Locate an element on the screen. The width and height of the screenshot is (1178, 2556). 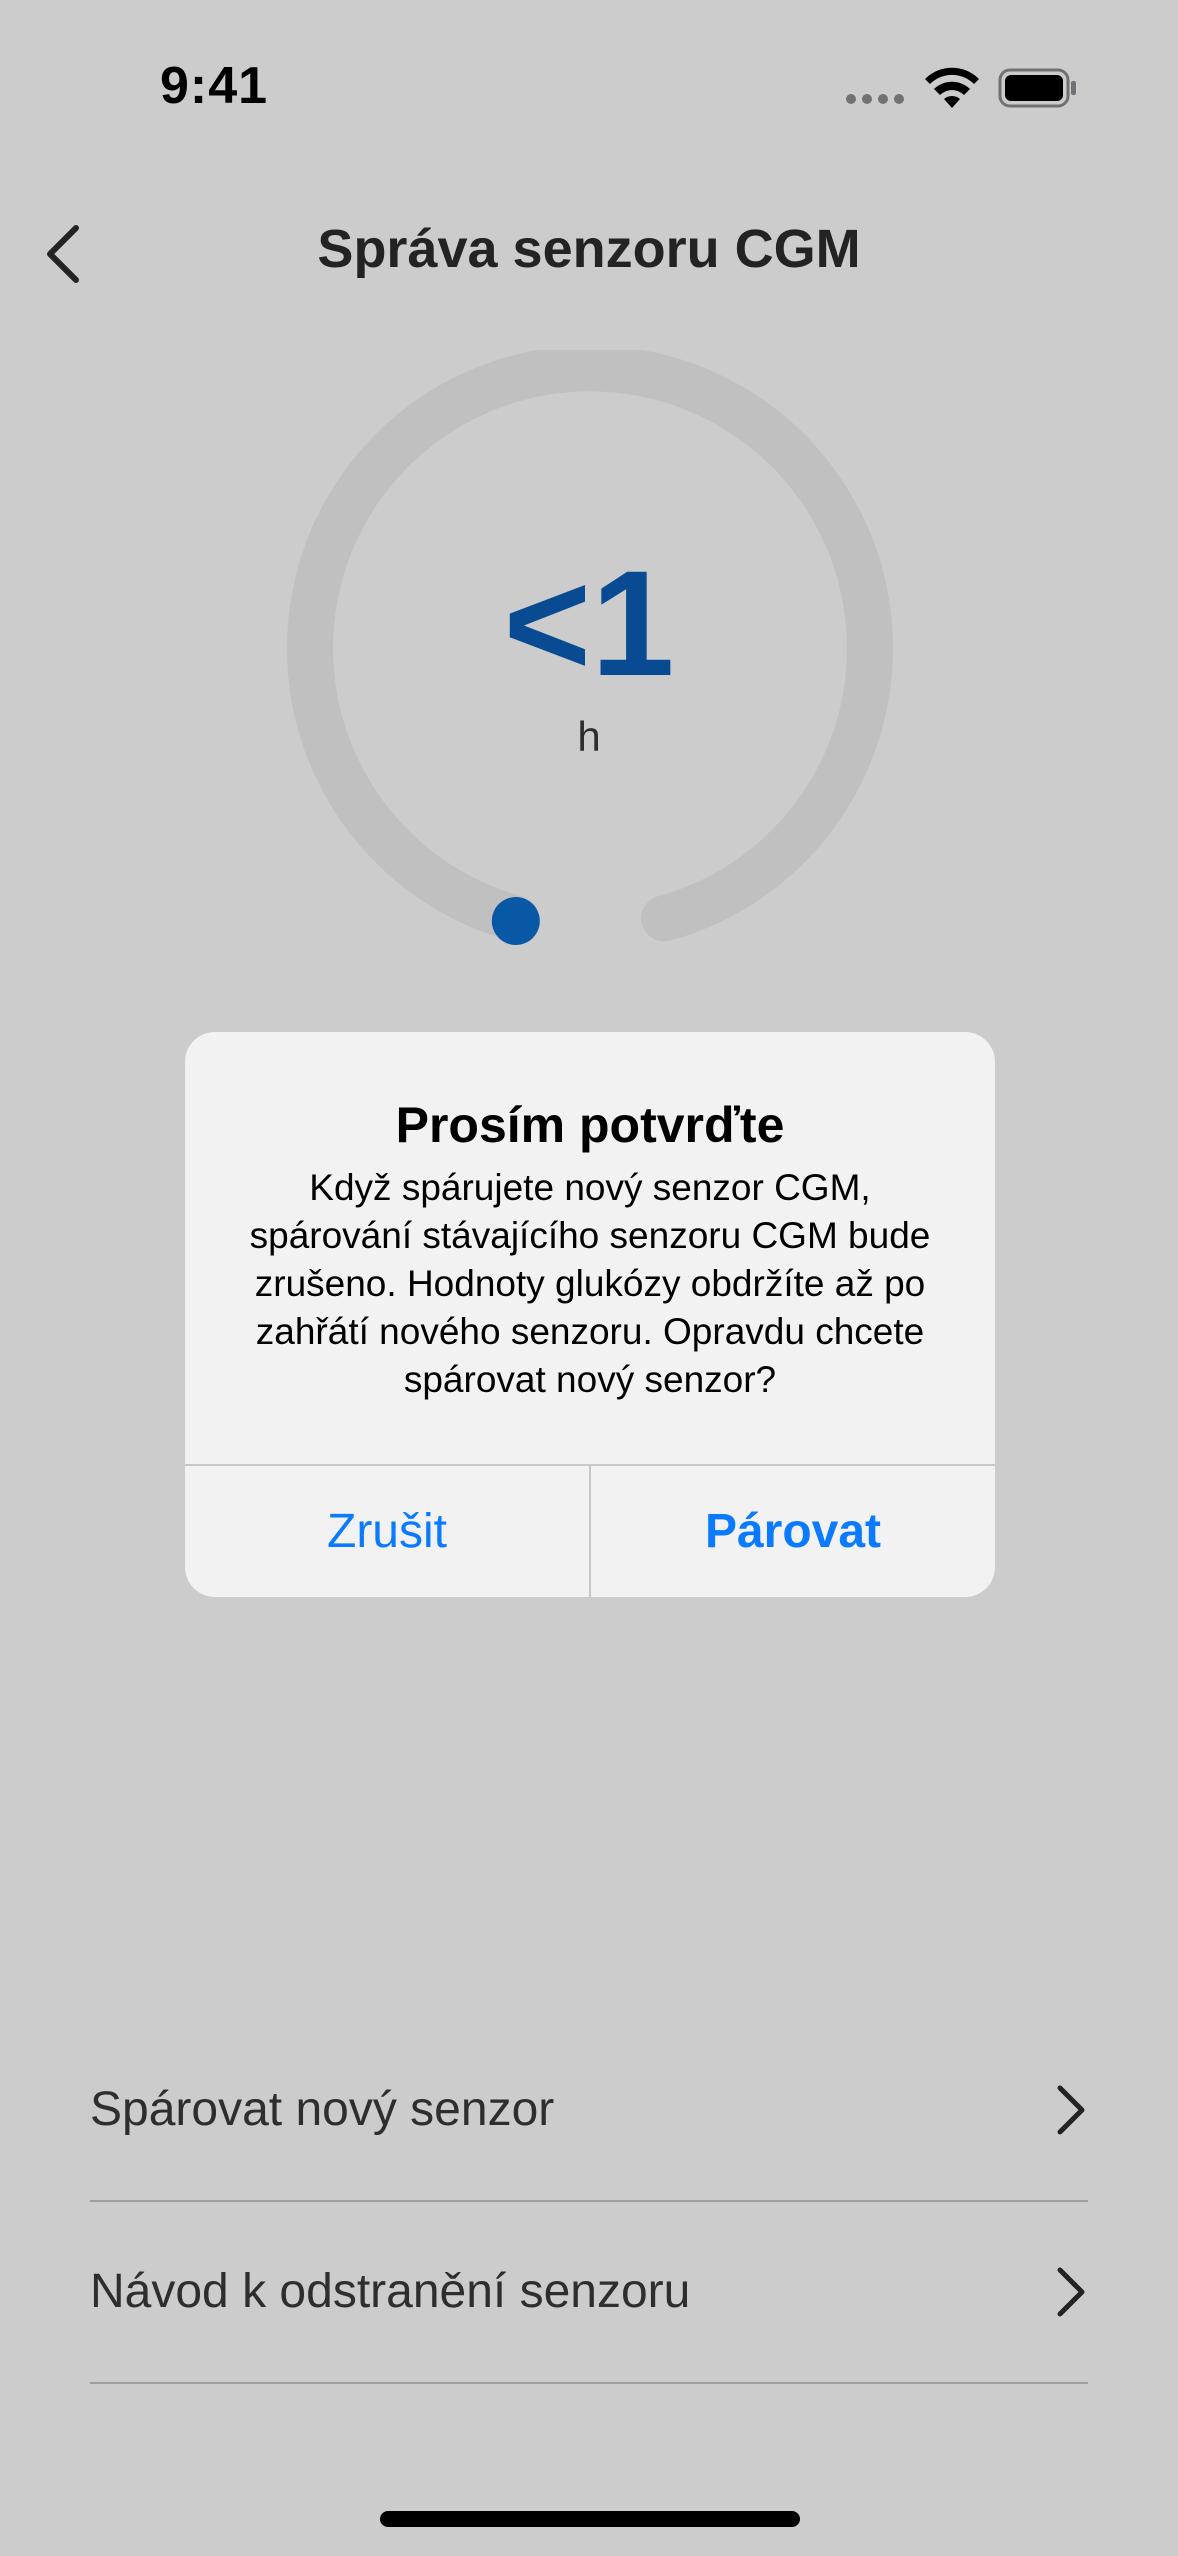
cancel-button: Zrušit is located at coordinates (387, 1531).